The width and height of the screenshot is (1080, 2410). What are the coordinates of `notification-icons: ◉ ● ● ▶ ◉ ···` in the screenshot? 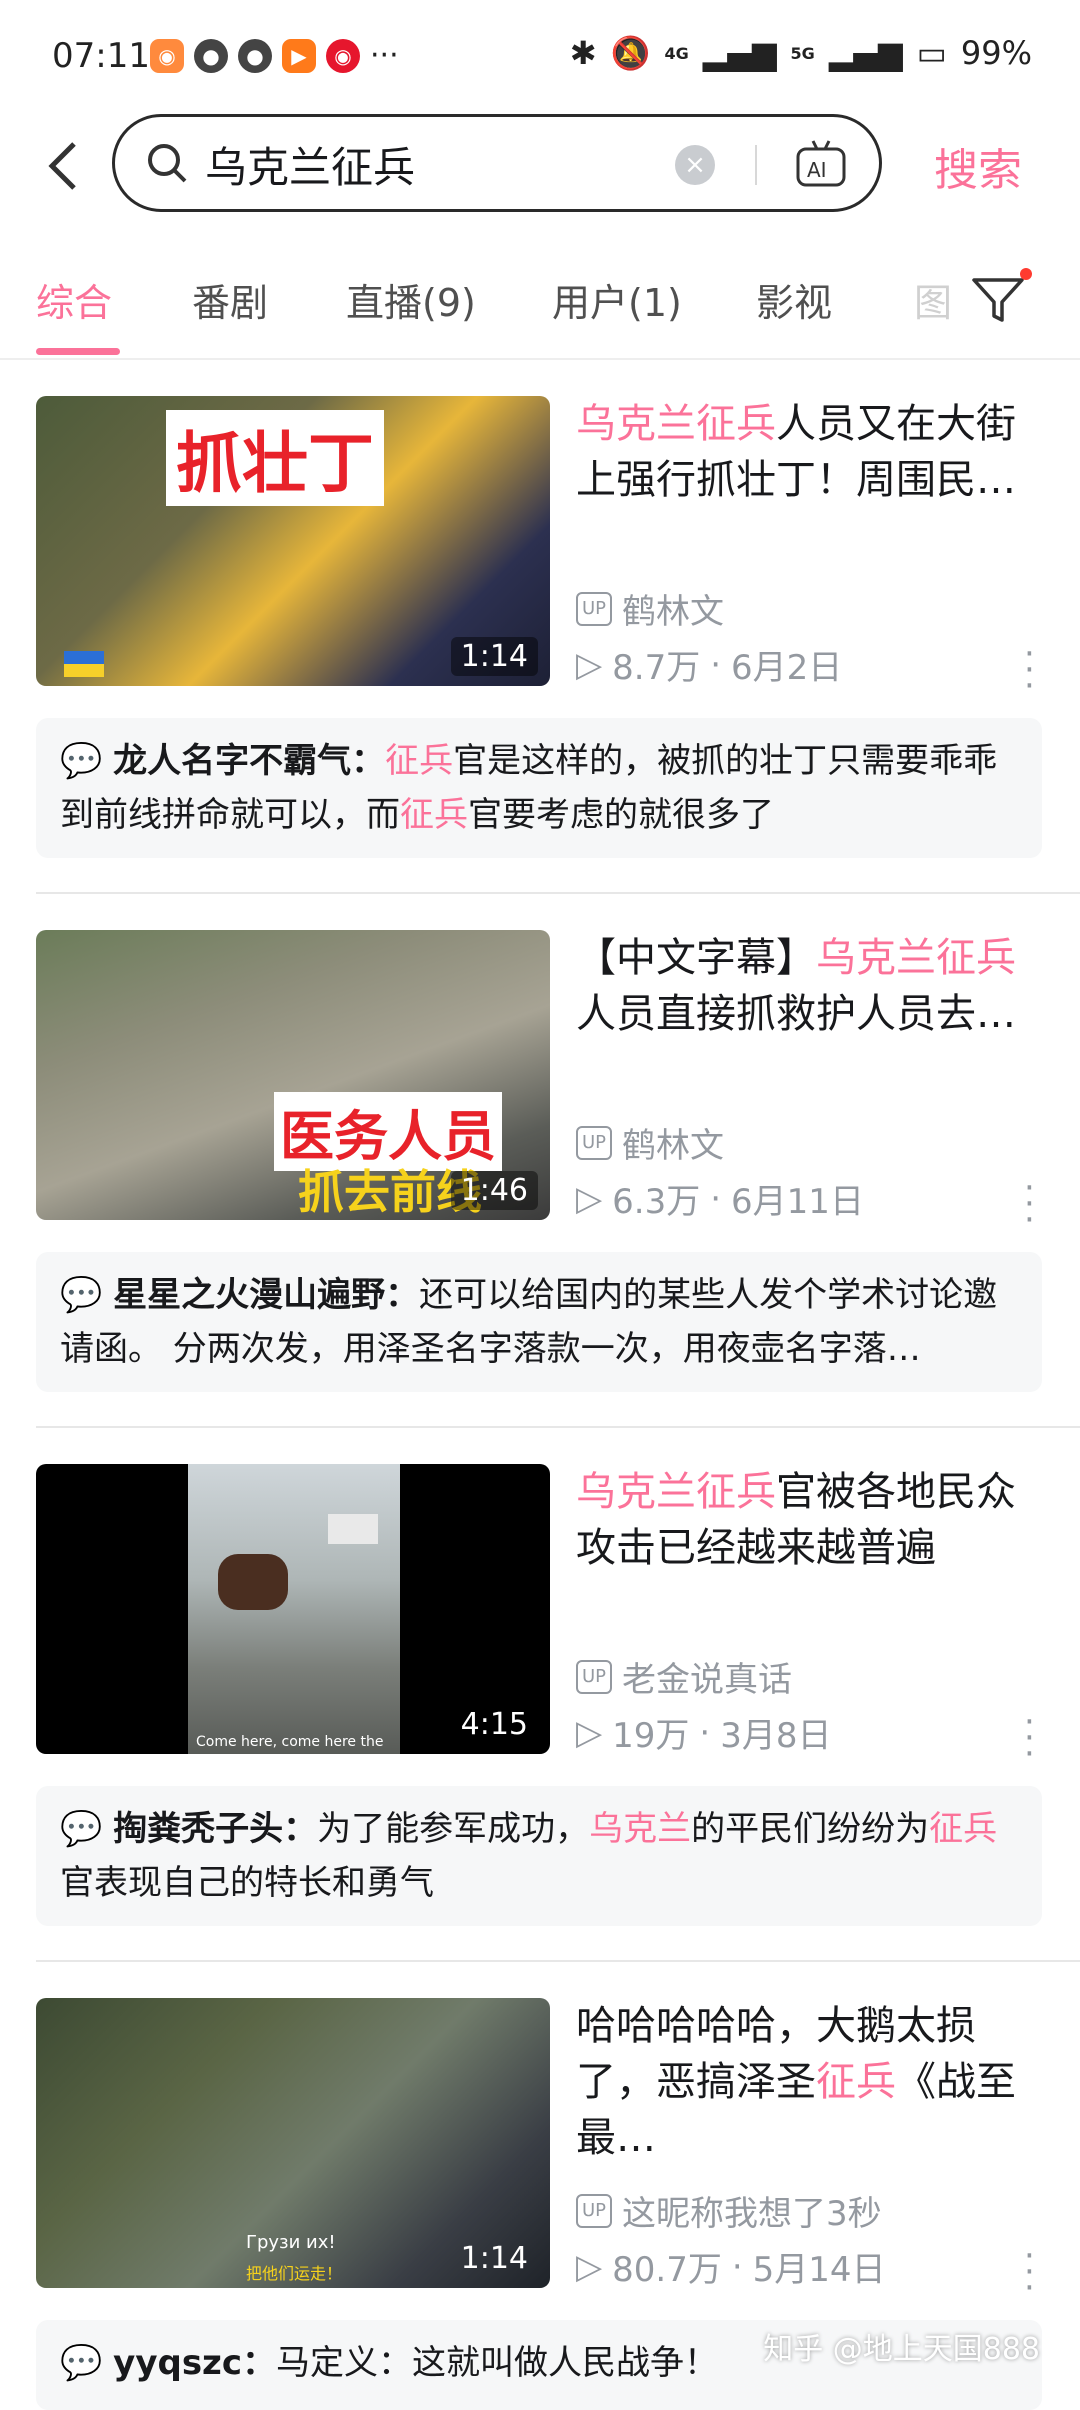 It's located at (274, 55).